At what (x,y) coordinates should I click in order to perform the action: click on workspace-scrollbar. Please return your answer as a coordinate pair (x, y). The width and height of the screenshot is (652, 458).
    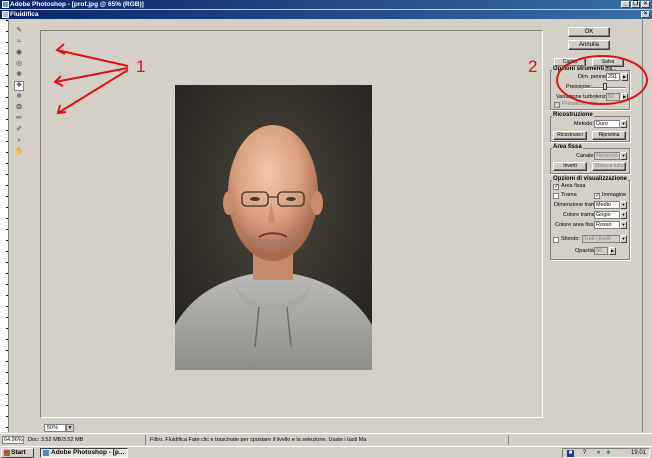
    Looking at the image, I should click on (647, 226).